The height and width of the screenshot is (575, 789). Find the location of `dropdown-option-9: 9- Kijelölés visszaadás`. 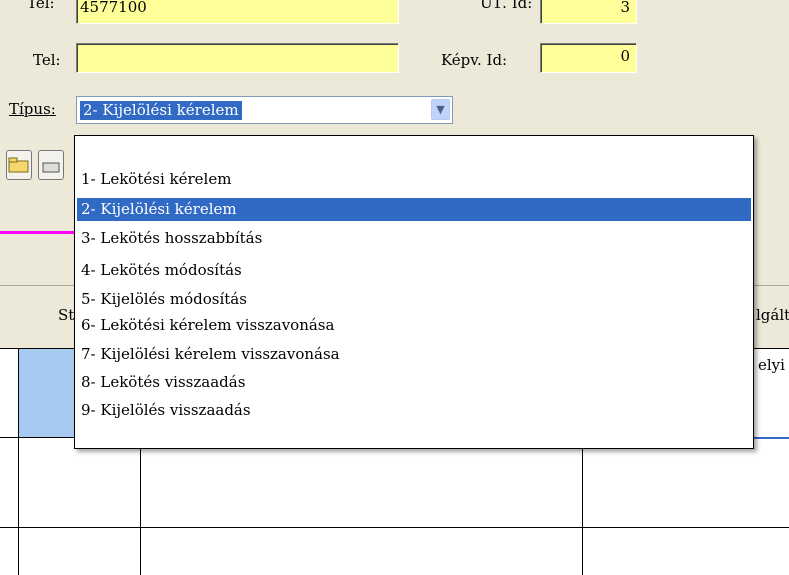

dropdown-option-9: 9- Kijelölés visszaadás is located at coordinates (414, 410).